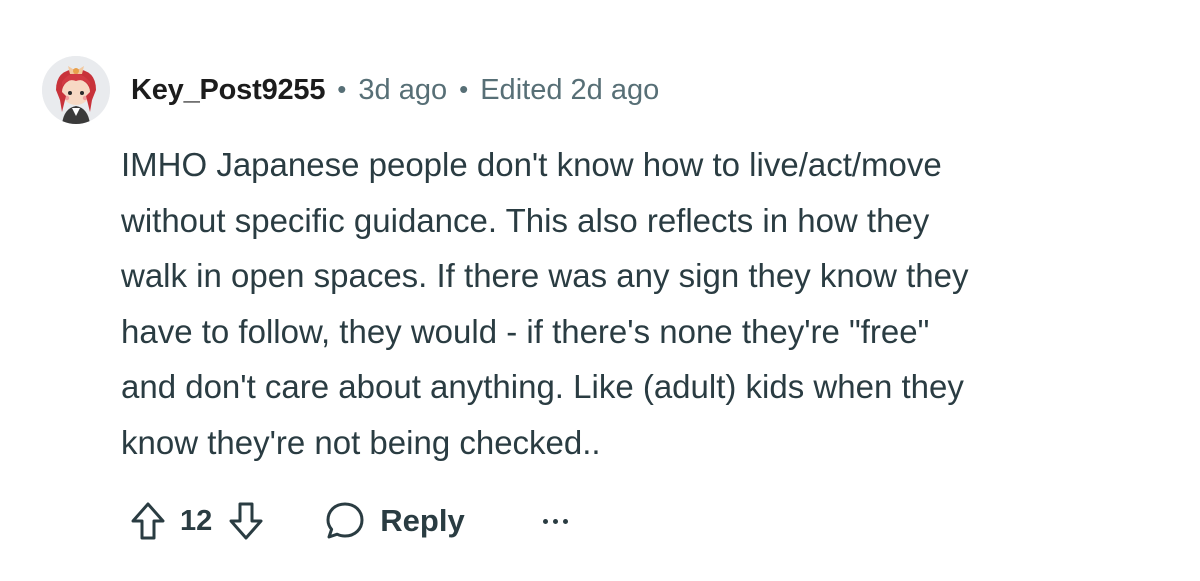  I want to click on downvote-arrow-icon, so click(246, 521).